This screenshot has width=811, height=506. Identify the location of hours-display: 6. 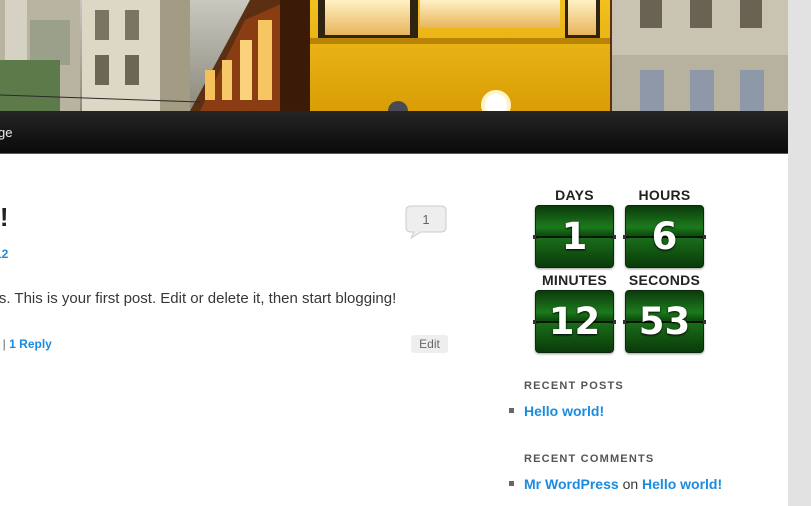
(664, 236).